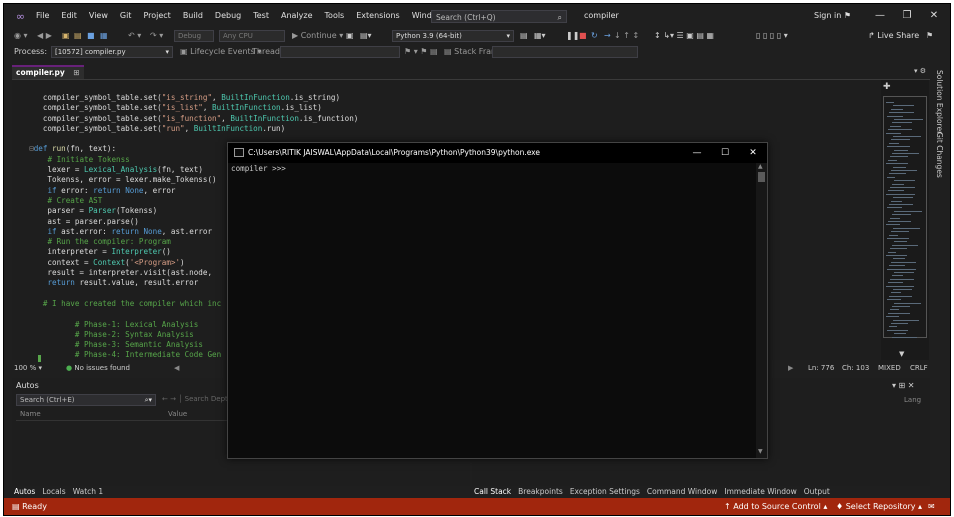  I want to click on python-environment-dropdown: Python 3.9 (64-bit) ▾, so click(453, 36).